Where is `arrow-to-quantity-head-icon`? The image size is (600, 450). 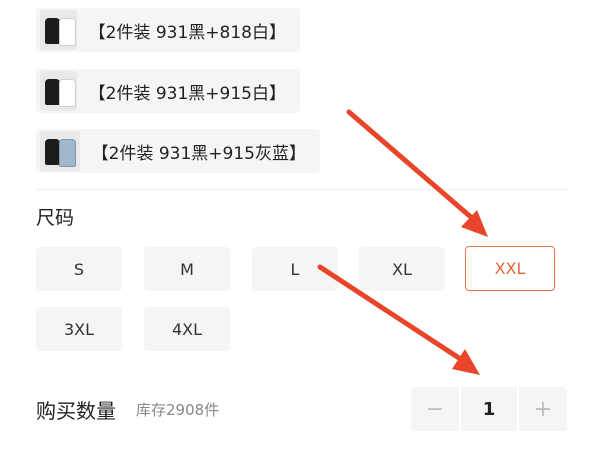
arrow-to-quantity-head-icon is located at coordinates (466, 362).